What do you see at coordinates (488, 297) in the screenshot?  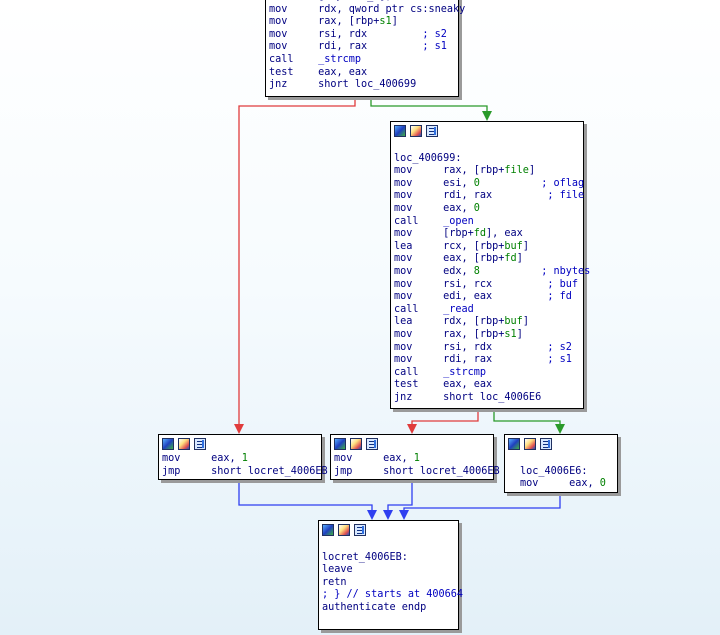 I see `code-line: mov edi, eax ; fd` at bounding box center [488, 297].